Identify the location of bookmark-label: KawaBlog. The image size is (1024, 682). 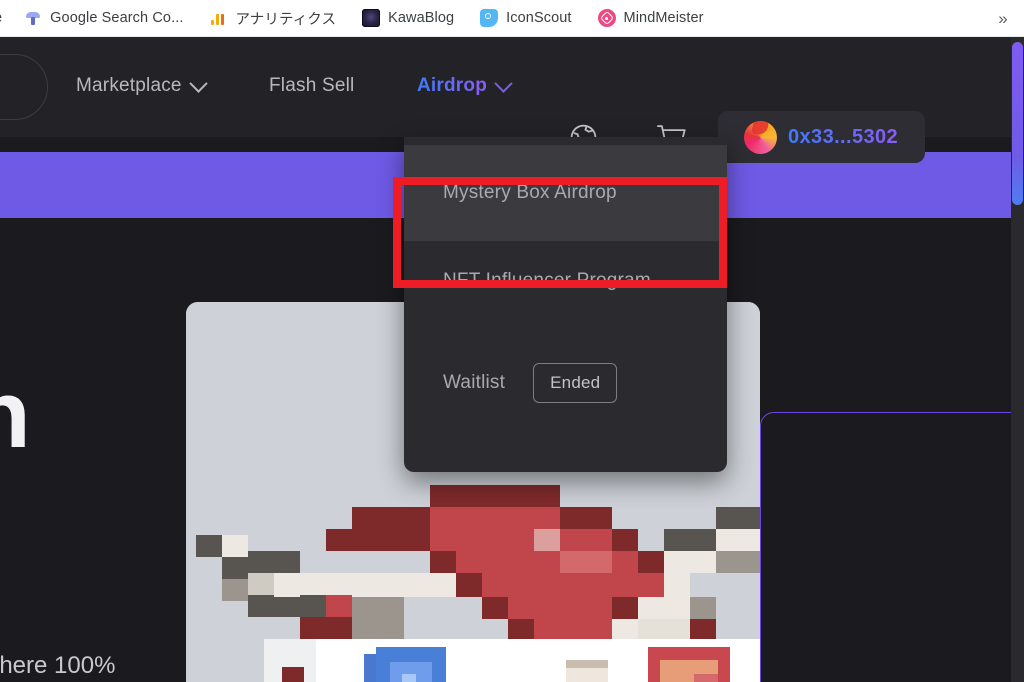
(421, 18).